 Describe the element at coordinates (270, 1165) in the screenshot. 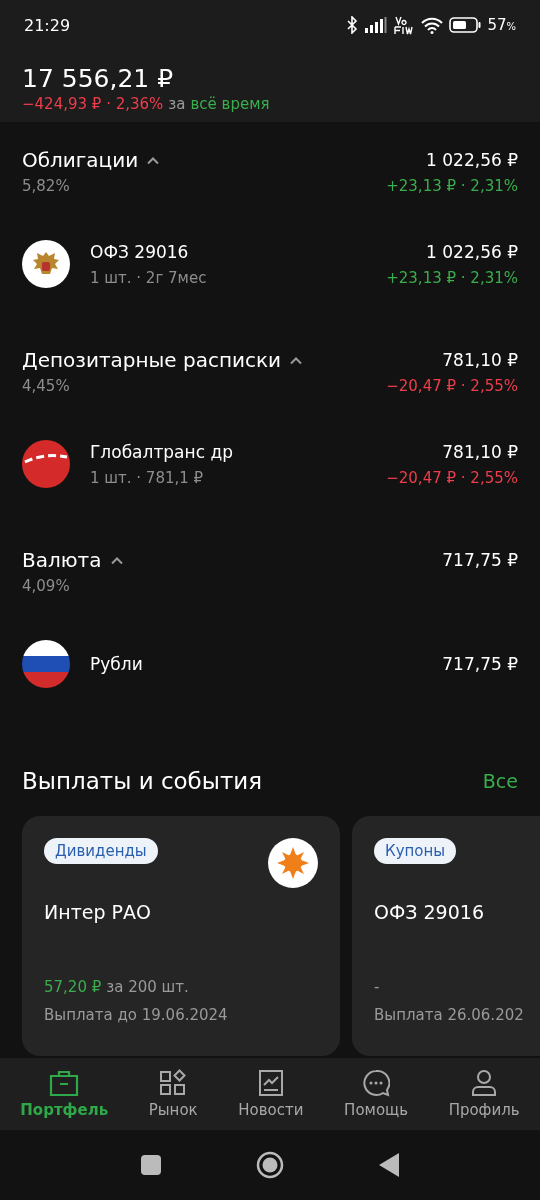

I see `home-button` at that location.